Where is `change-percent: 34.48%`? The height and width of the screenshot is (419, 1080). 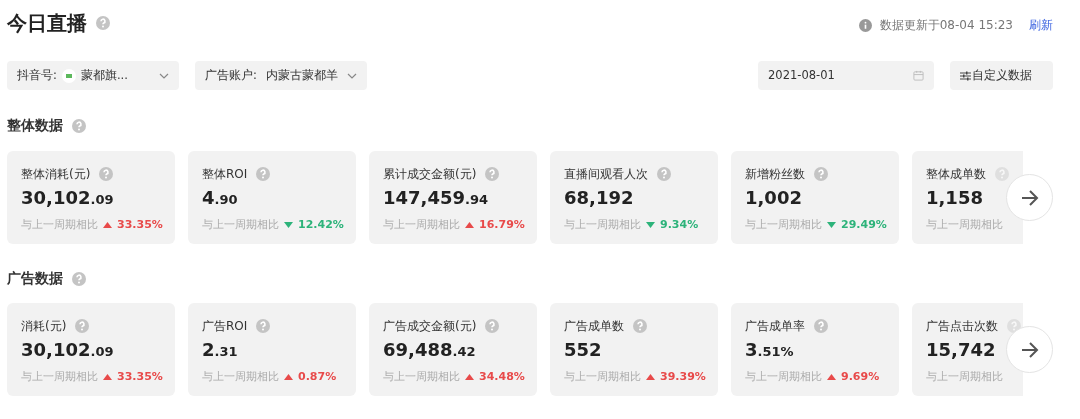
change-percent: 34.48% is located at coordinates (502, 376).